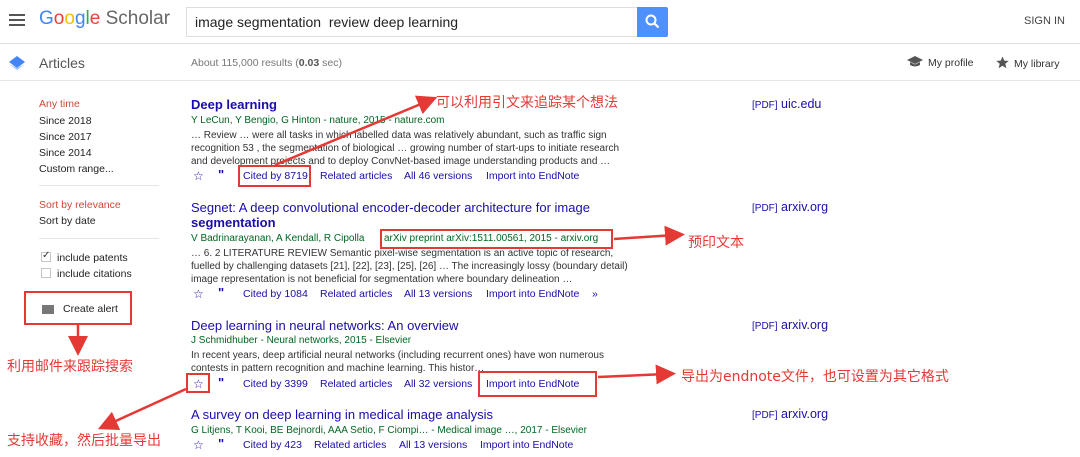 Image resolution: width=1080 pixels, height=457 pixels. I want to click on annotation-cite-note: 可以利用引文来追踪某个想法, so click(527, 103).